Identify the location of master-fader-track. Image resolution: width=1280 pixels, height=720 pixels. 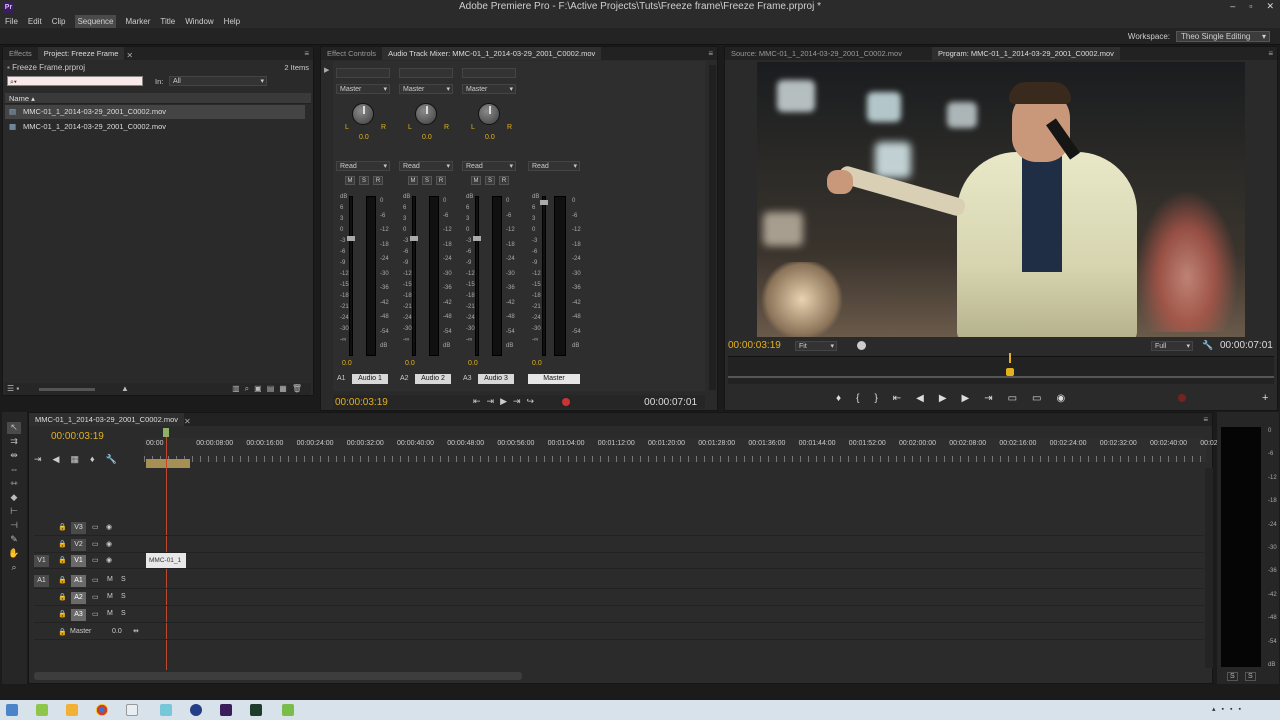
(544, 276).